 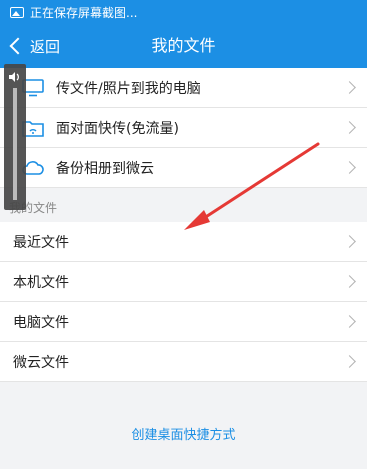 What do you see at coordinates (41, 242) in the screenshot?
I see `list-item-label: 最近文件` at bounding box center [41, 242].